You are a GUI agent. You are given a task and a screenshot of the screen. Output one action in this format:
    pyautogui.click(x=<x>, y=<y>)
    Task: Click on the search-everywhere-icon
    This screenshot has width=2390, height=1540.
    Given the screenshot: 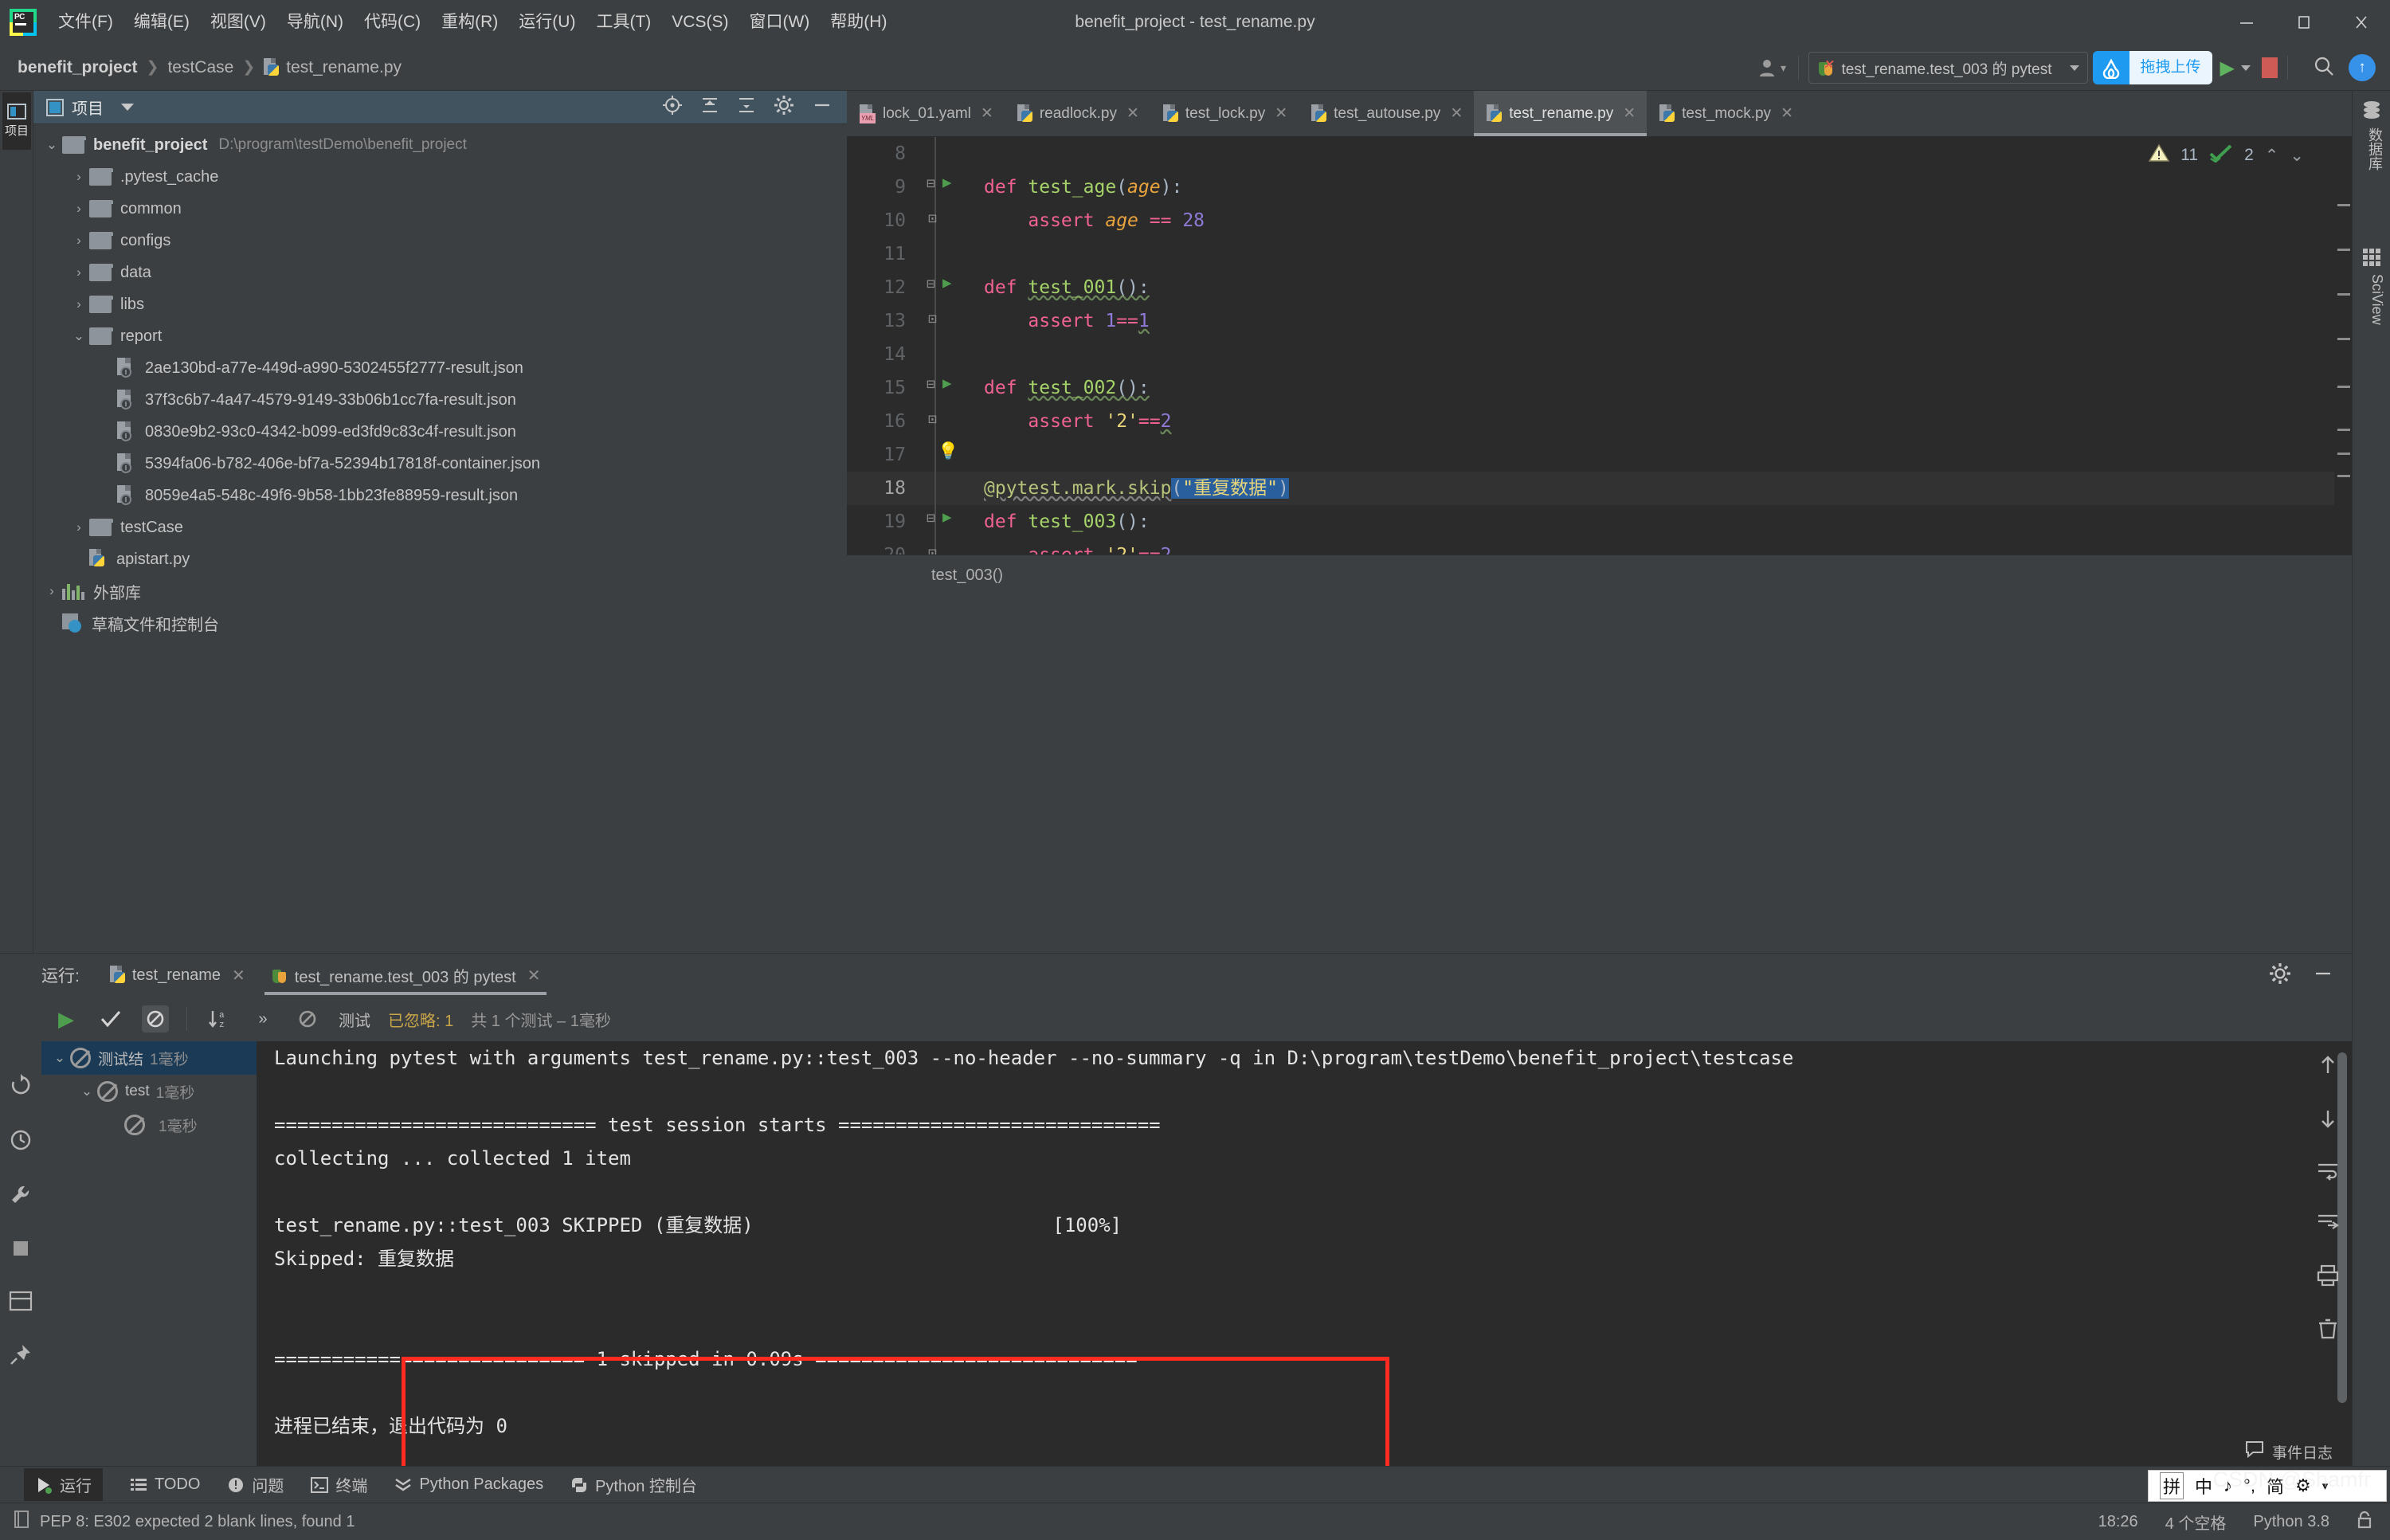 What is the action you would take?
    pyautogui.click(x=2324, y=68)
    